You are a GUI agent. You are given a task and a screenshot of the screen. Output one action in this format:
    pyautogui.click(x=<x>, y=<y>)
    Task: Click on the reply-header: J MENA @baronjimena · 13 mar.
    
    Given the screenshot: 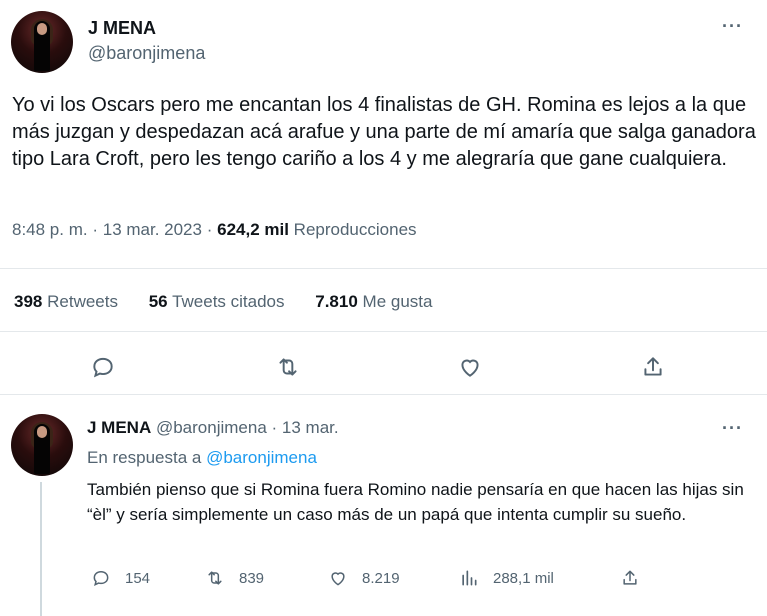 What is the action you would take?
    pyautogui.click(x=213, y=427)
    